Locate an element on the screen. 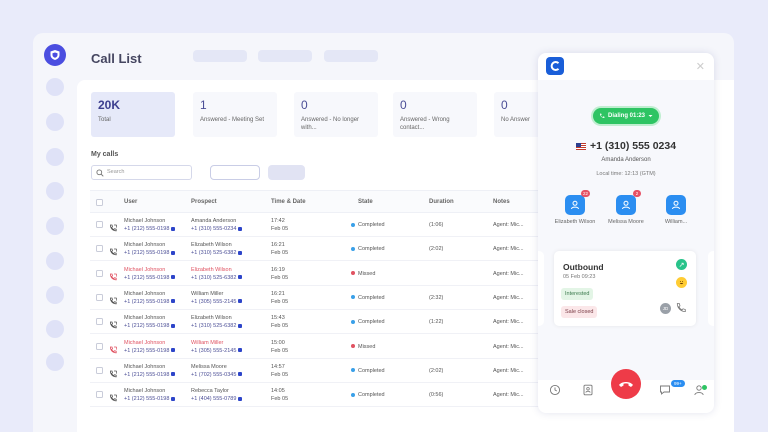 This screenshot has width=768, height=432. column-header-user: User is located at coordinates (130, 202).